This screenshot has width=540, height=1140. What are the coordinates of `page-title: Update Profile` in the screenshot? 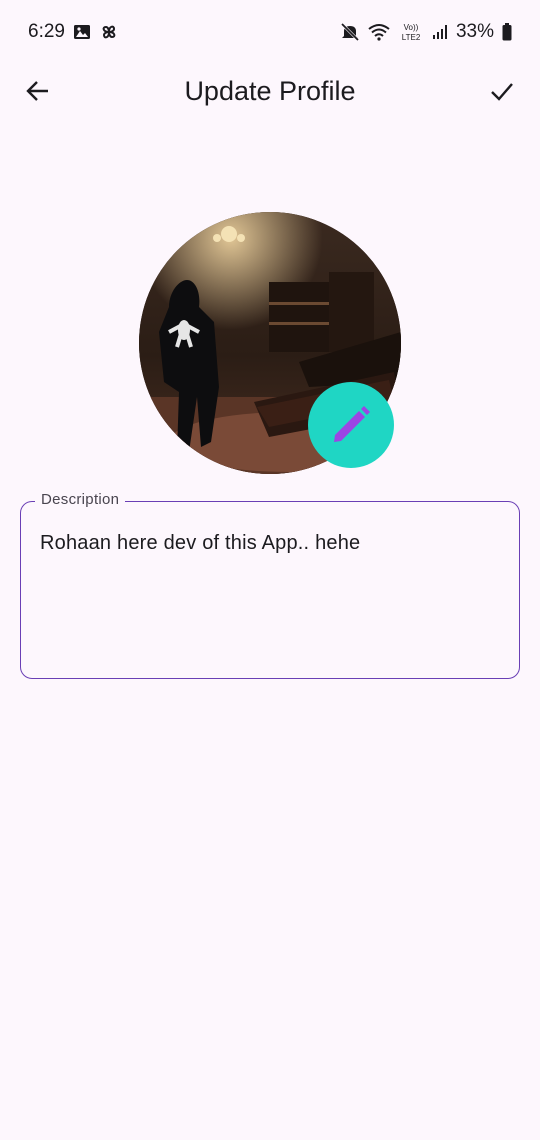 It's located at (270, 90).